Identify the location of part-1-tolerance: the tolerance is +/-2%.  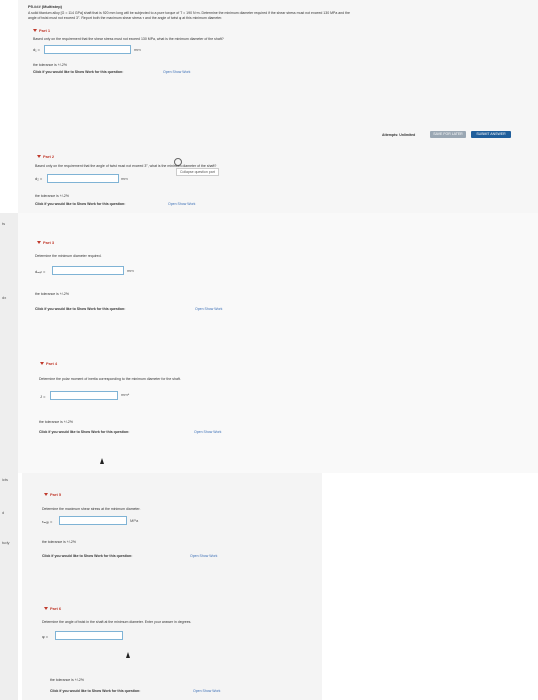
(50, 65).